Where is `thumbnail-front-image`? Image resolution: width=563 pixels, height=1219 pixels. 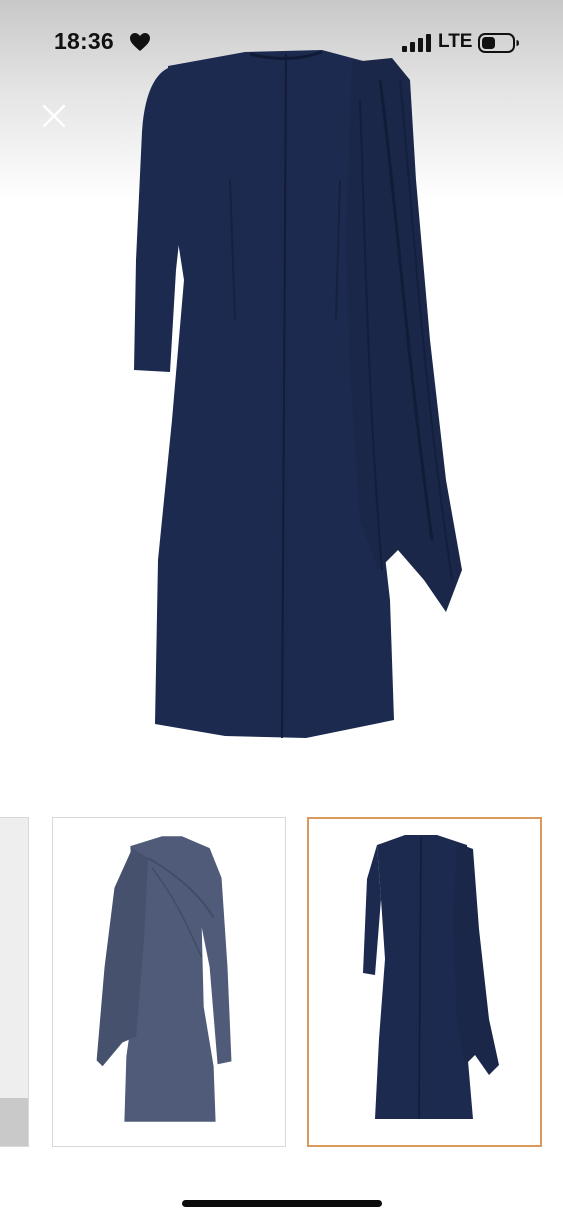 thumbnail-front-image is located at coordinates (164, 979).